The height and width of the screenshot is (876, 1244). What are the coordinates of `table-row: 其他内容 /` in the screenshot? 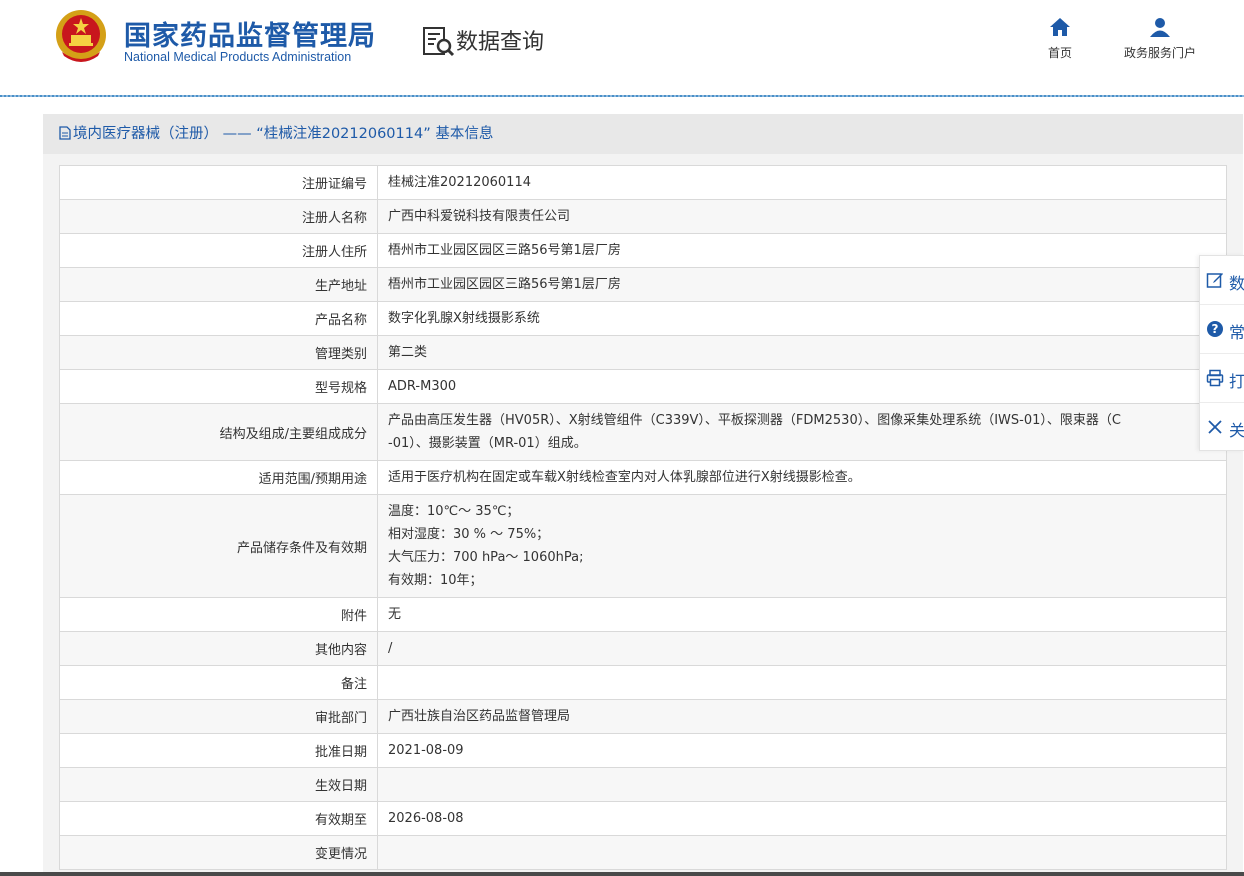 It's located at (643, 648).